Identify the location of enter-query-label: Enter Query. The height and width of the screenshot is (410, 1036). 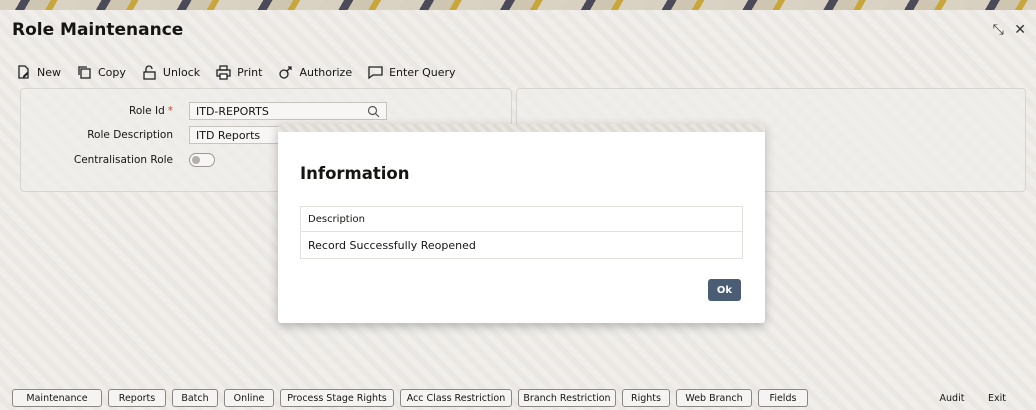
(422, 72).